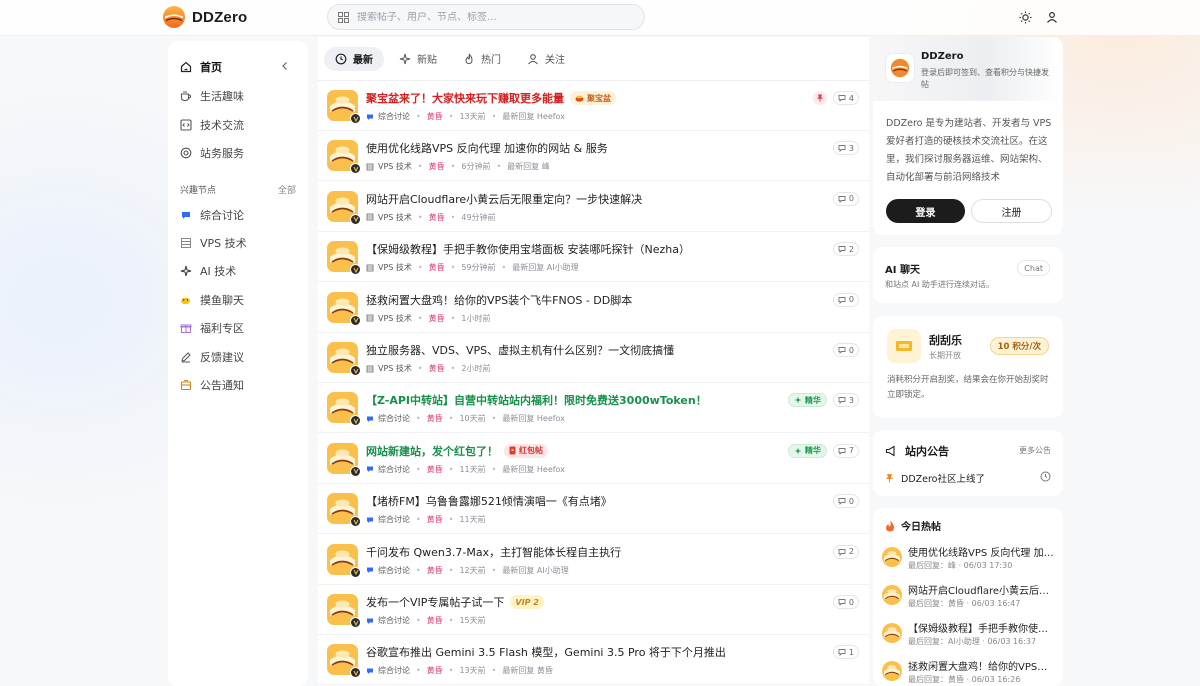 The image size is (1200, 686). What do you see at coordinates (851, 602) in the screenshot?
I see `reply-count-value: 0` at bounding box center [851, 602].